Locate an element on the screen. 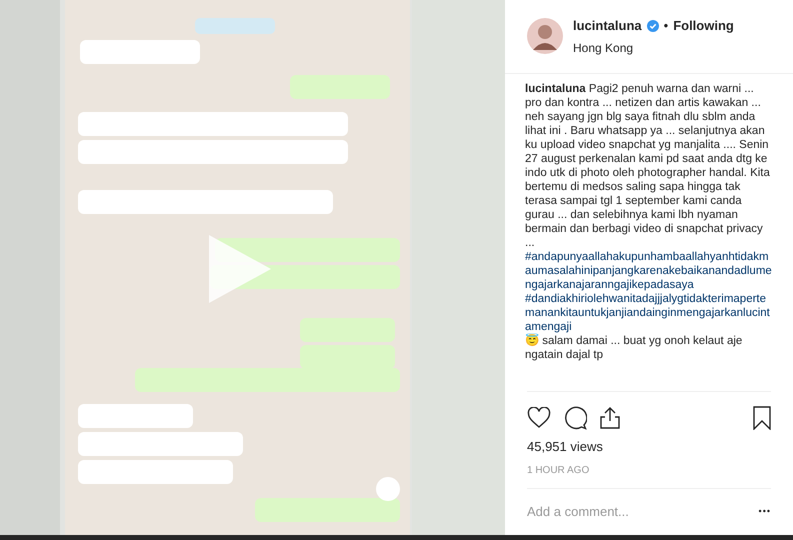 The width and height of the screenshot is (793, 540). more-options-button: ••• is located at coordinates (764, 512).